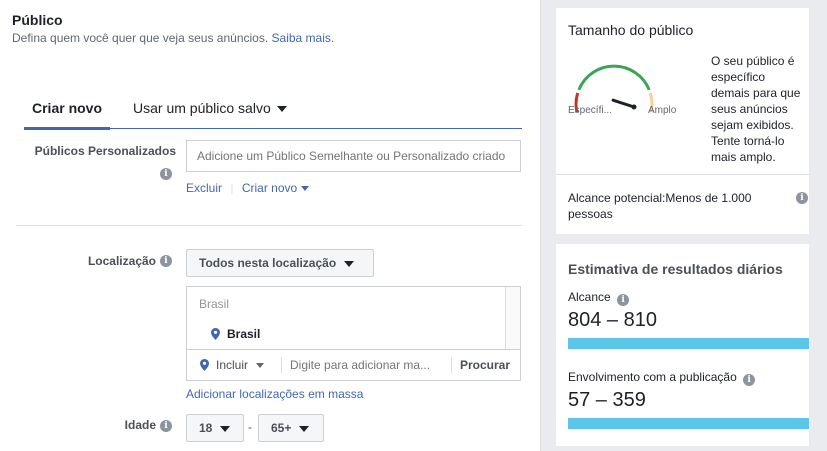 The image size is (827, 451). I want to click on location-type-dropdown: Todos nesta localização, so click(280, 263).